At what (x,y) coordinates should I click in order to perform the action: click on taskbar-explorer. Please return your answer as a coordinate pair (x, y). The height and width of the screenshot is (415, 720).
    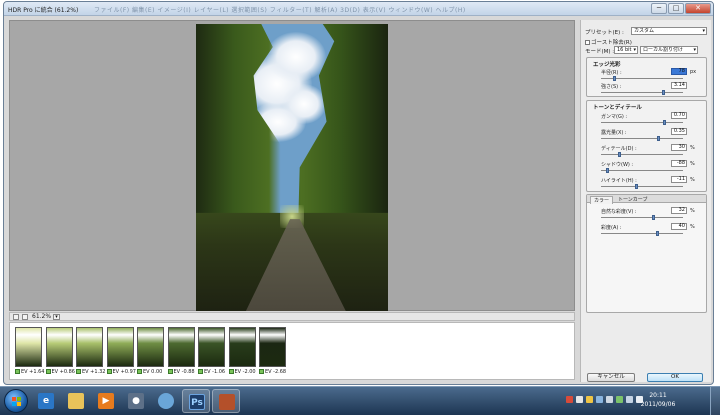
    Looking at the image, I should click on (76, 401).